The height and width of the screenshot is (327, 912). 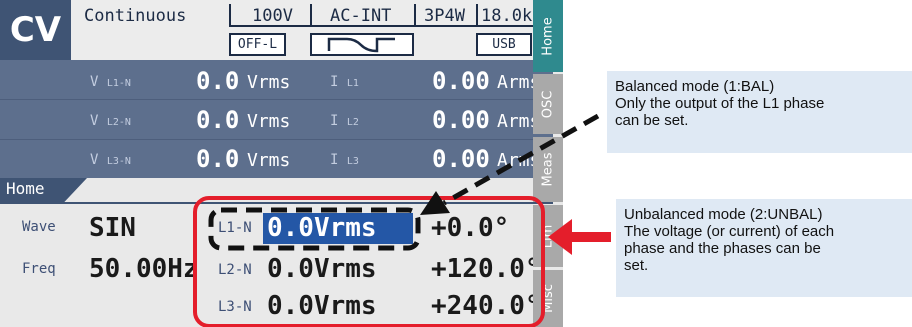 I want to click on callout-balanced-line1: Balanced mode (1:BAL), so click(x=695, y=86).